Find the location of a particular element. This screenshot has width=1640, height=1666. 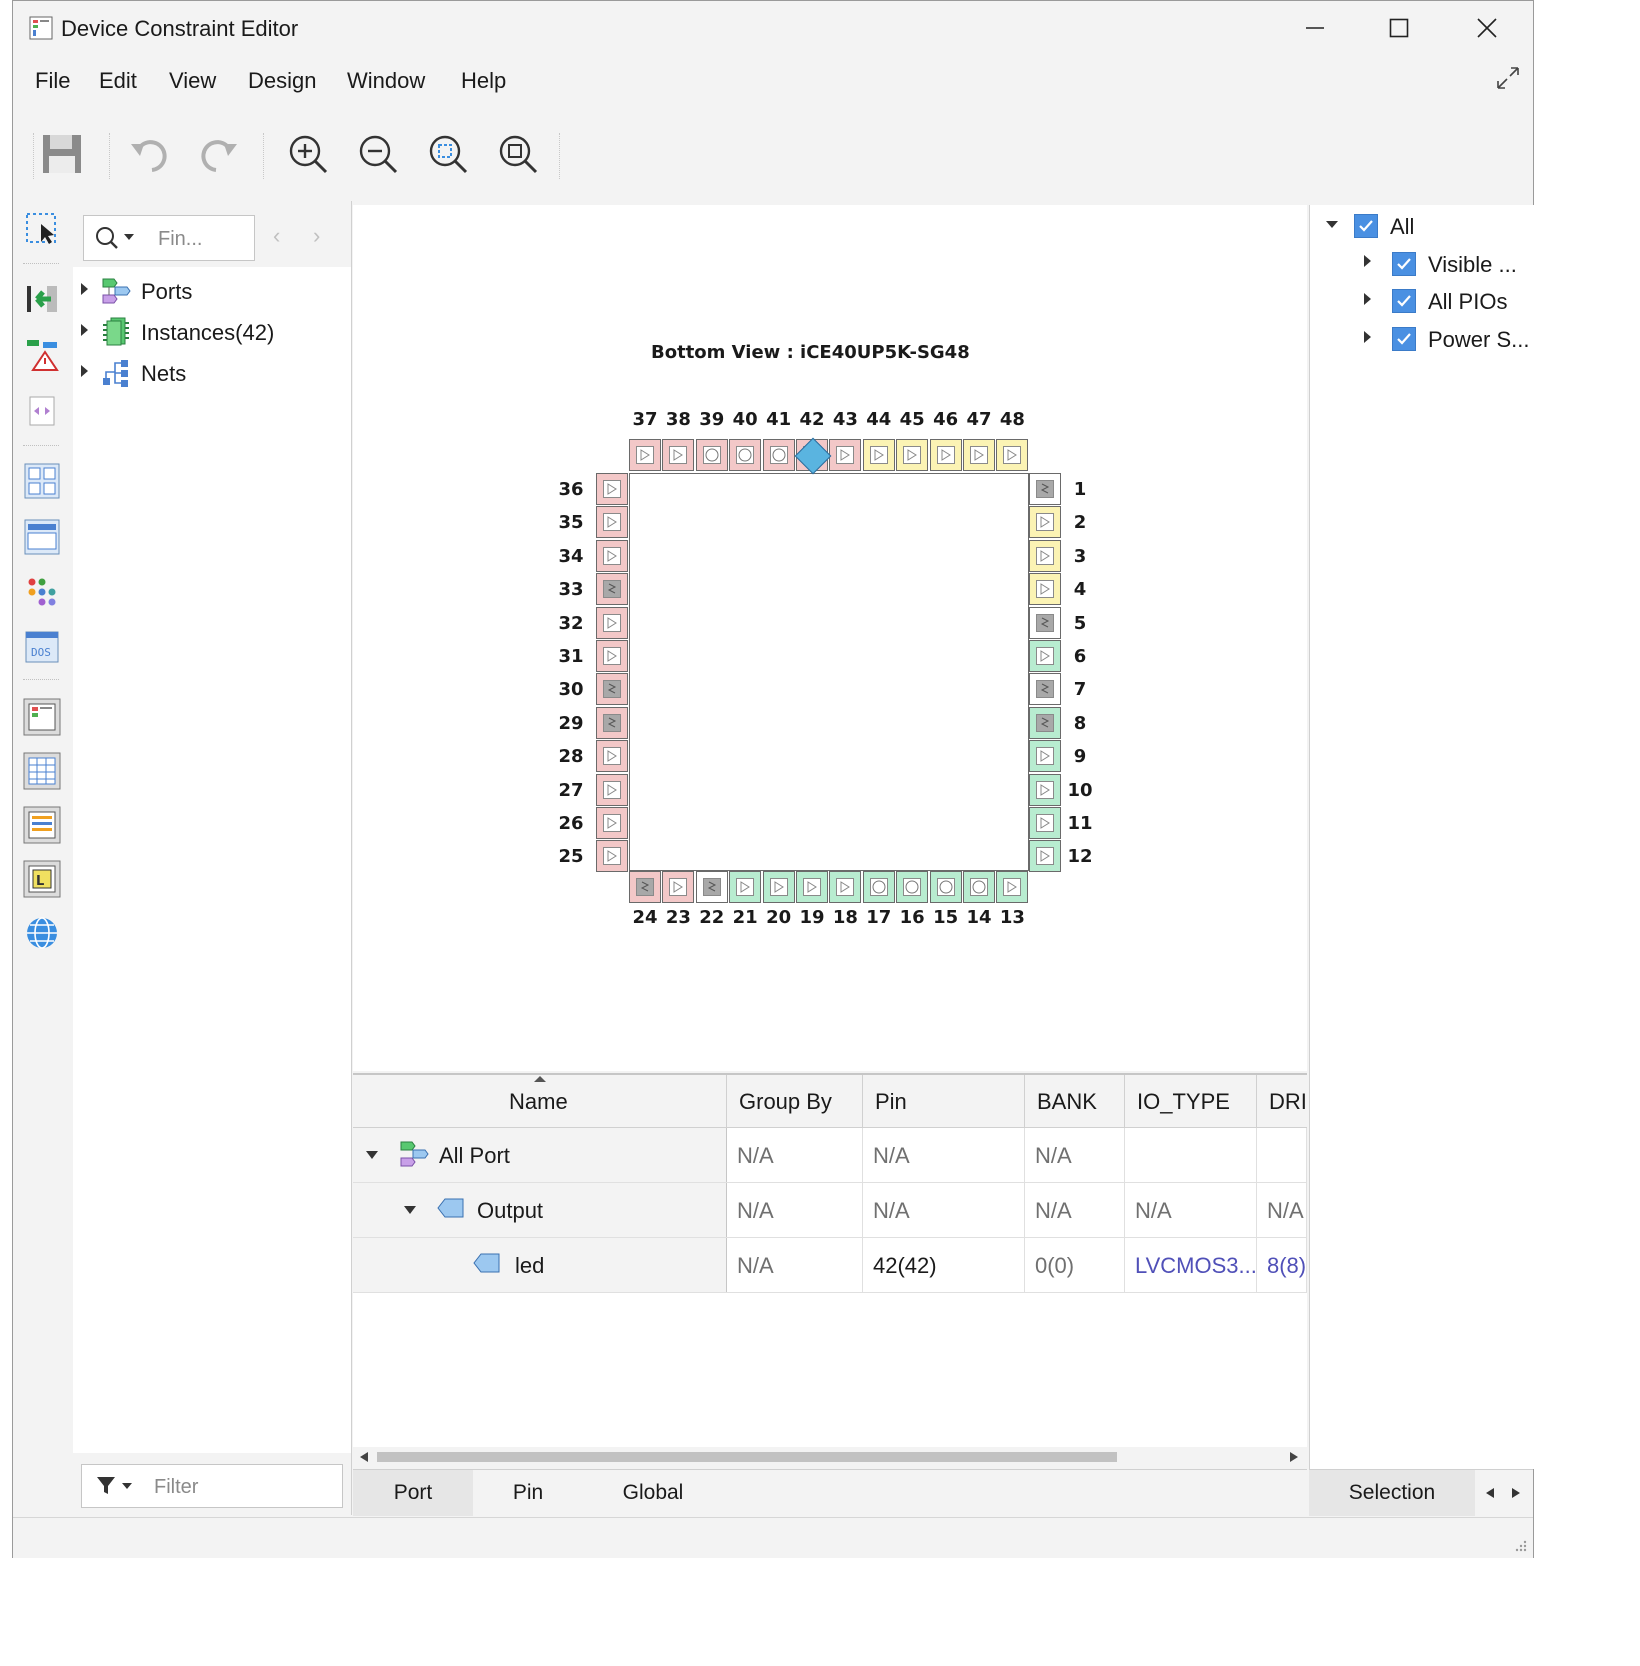

scrollbar-thumb is located at coordinates (747, 1457).